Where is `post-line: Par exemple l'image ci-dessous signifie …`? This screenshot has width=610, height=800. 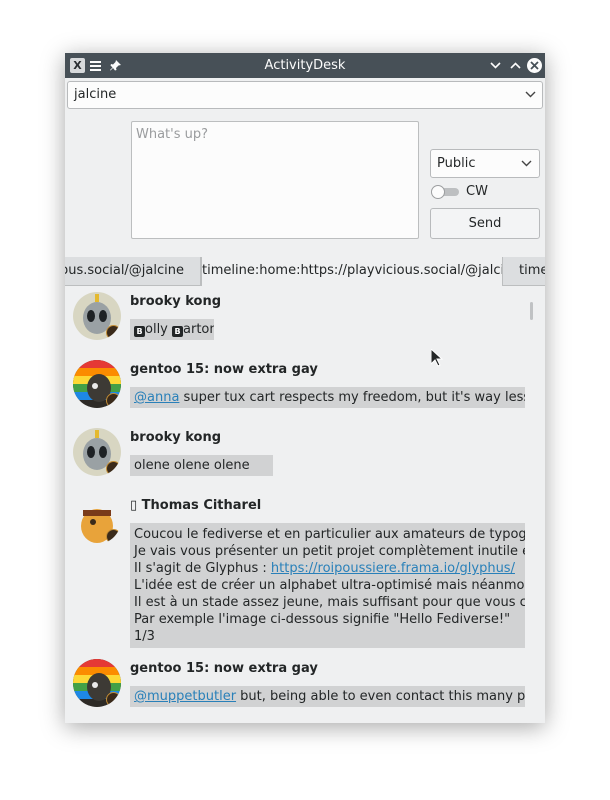 post-line: Par exemple l'image ci-dessous signifie … is located at coordinates (322, 619).